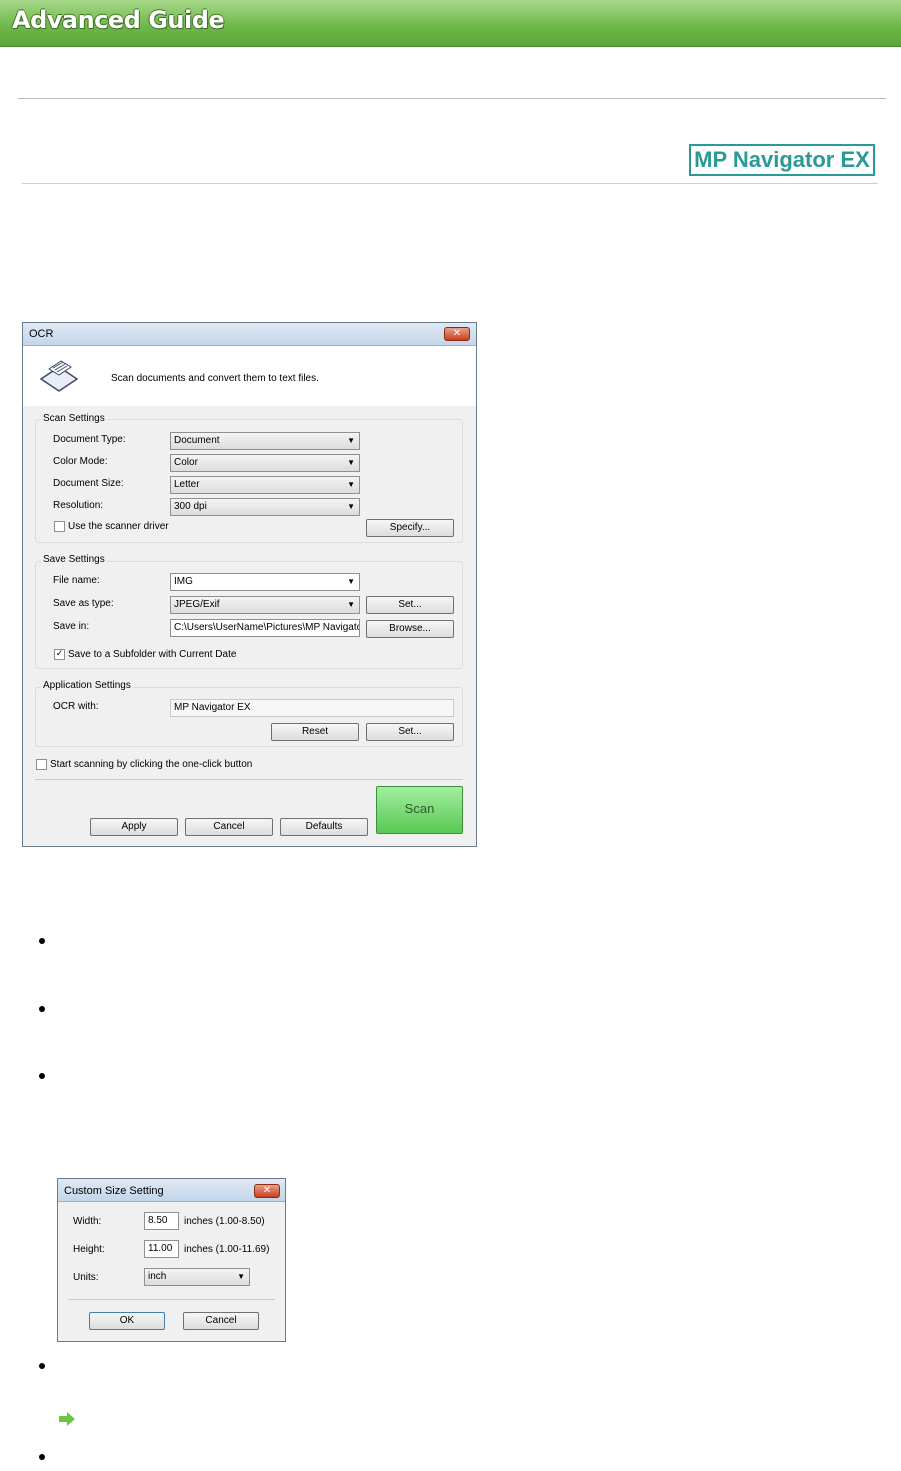  What do you see at coordinates (265, 485) in the screenshot?
I see `document-size-select: Letter ▼` at bounding box center [265, 485].